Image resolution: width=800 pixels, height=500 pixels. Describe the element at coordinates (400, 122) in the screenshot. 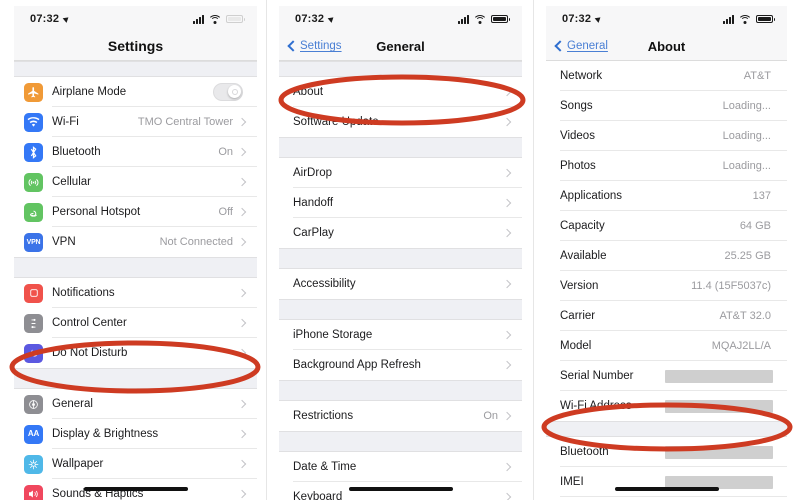

I see `list-item-software-update: Software Update` at that location.